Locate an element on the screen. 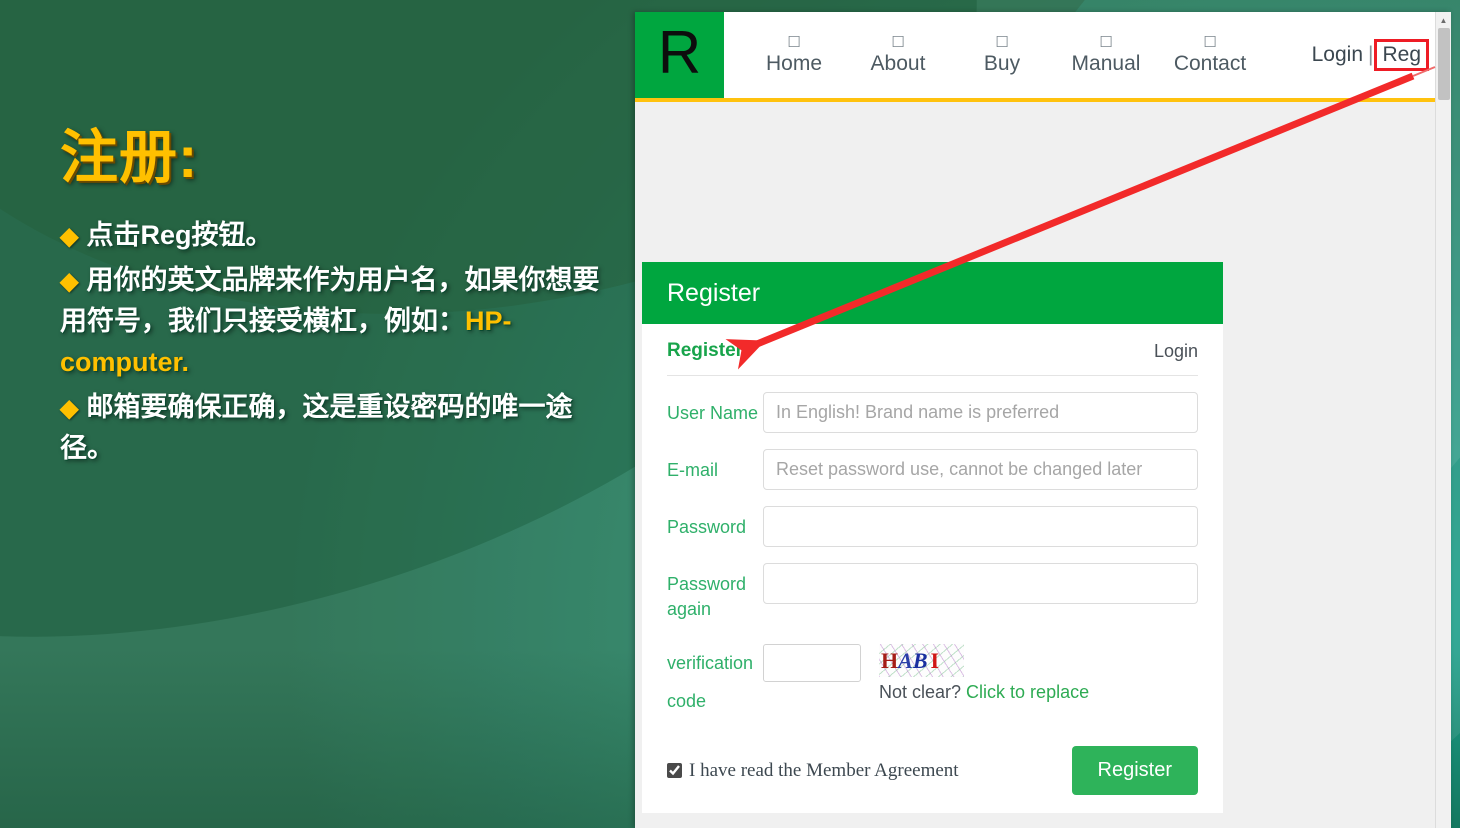 The image size is (1460, 828). instruction-bullet-2-text: 用你的英文品牌来作为用户名，如果你想要用符号，我们只接受横杠，例如： is located at coordinates (330, 300).